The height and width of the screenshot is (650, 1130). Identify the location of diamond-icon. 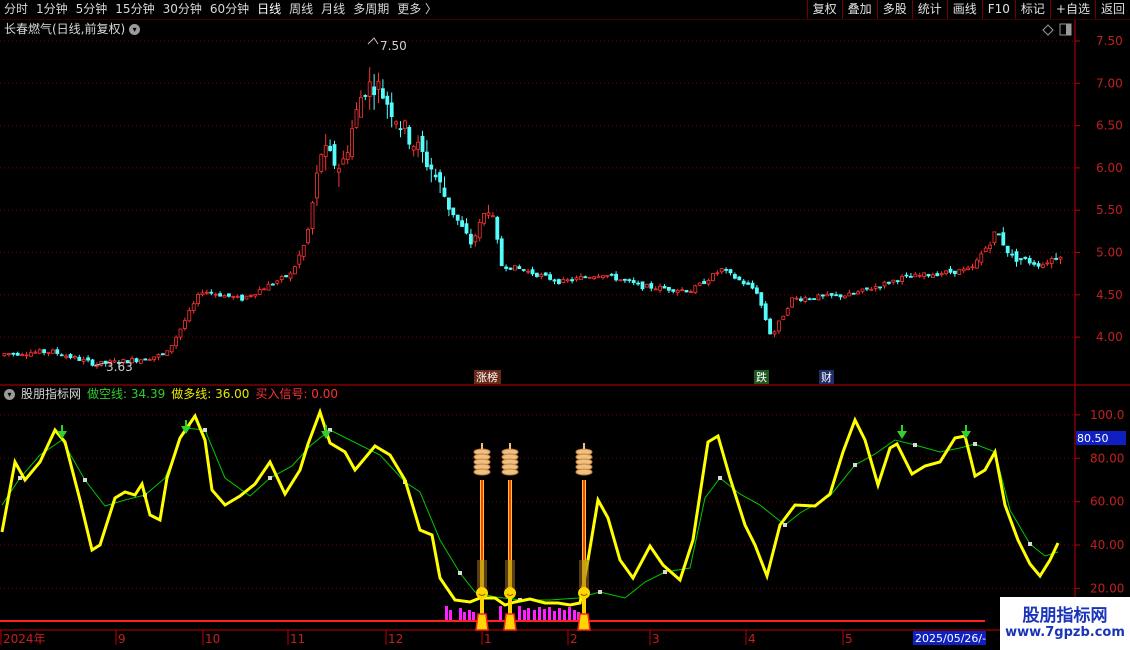
(1048, 30).